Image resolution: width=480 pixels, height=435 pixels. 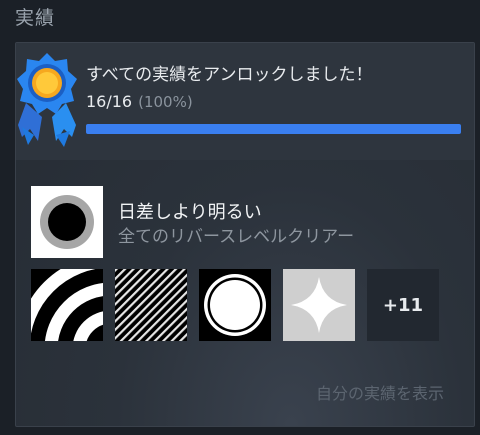 I want to click on featured-achievement-description: 全てのリバースレベルクリアー, so click(x=236, y=237).